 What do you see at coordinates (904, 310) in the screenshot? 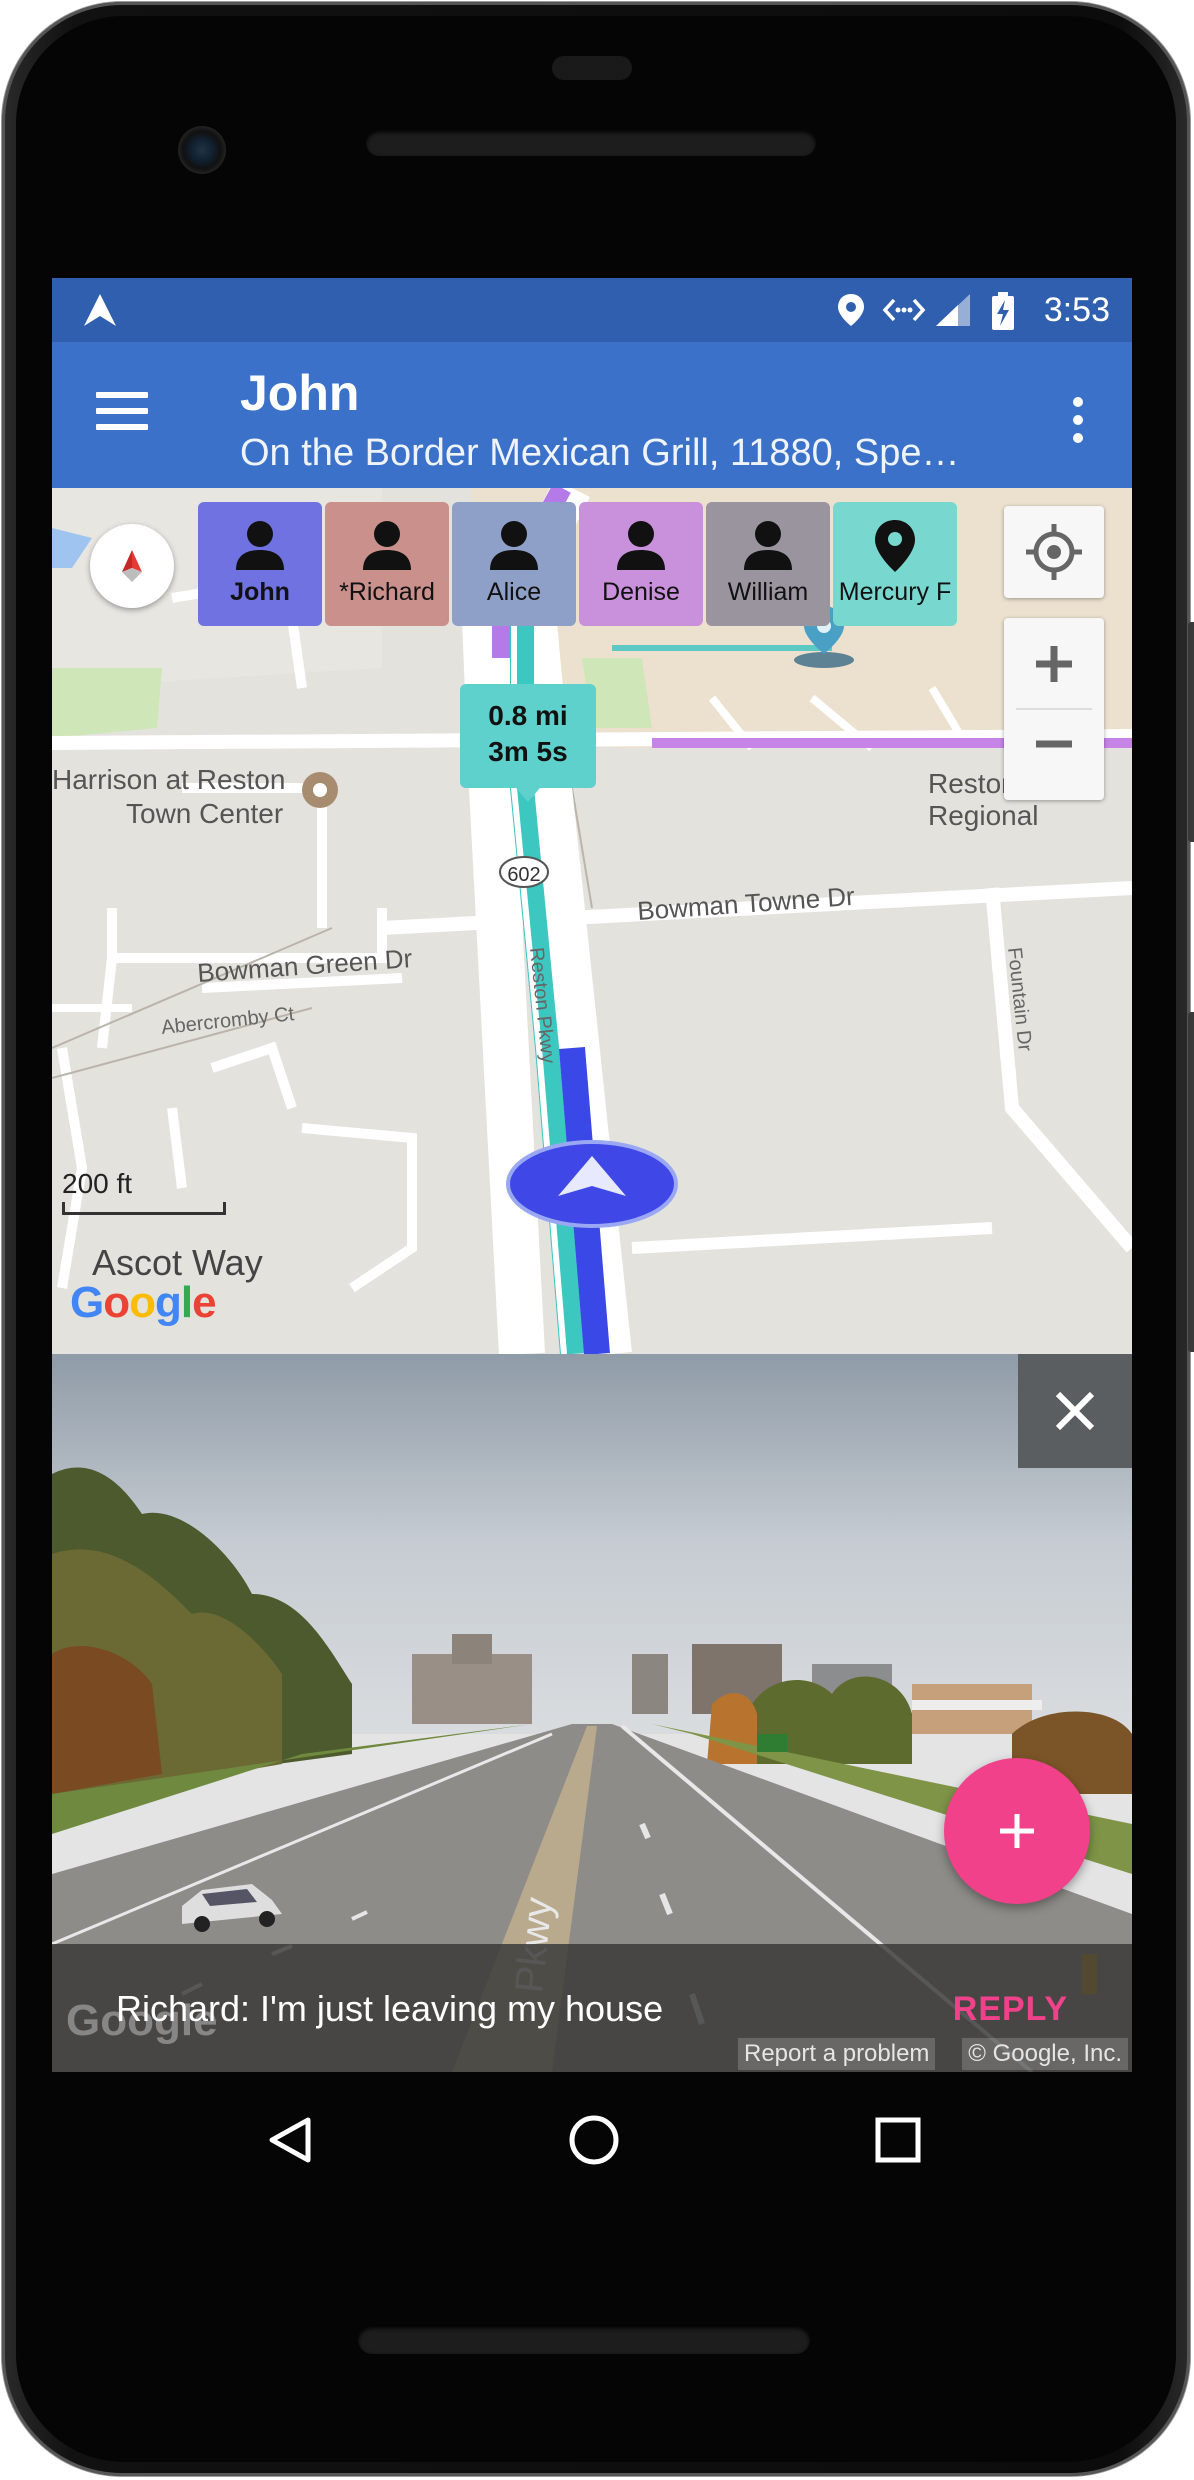
I see `data-sync-icon` at bounding box center [904, 310].